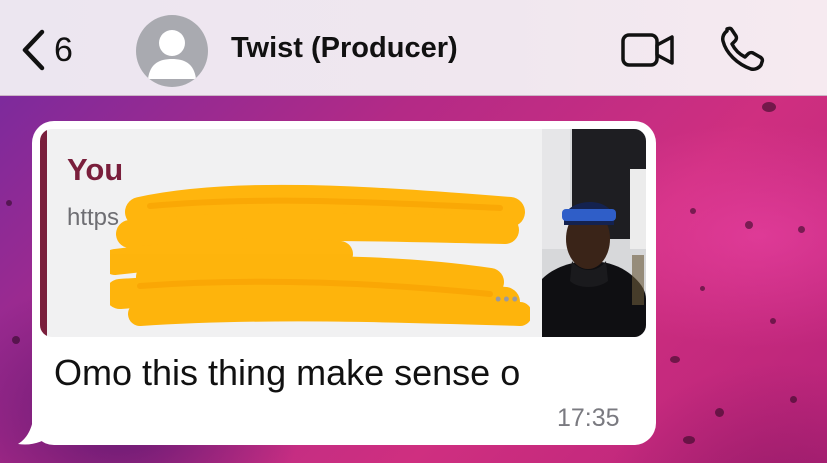 This screenshot has width=827, height=463. I want to click on link-preview-thumbnail, so click(594, 233).